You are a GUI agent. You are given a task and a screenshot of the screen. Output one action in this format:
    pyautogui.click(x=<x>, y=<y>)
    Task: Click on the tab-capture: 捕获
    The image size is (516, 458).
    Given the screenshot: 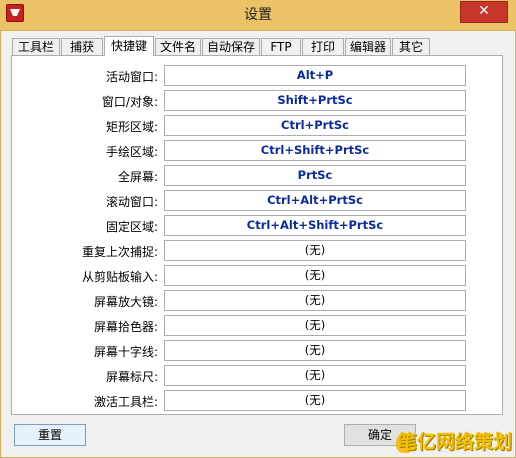 What is the action you would take?
    pyautogui.click(x=82, y=46)
    